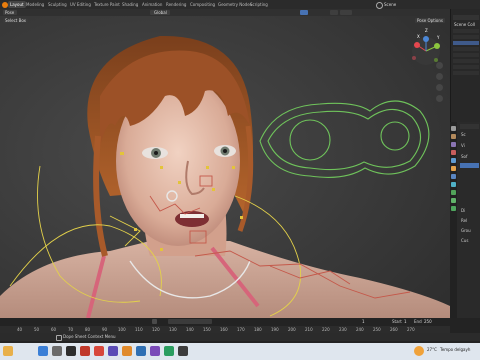  I want to click on object-tab-icon, so click(453, 168).